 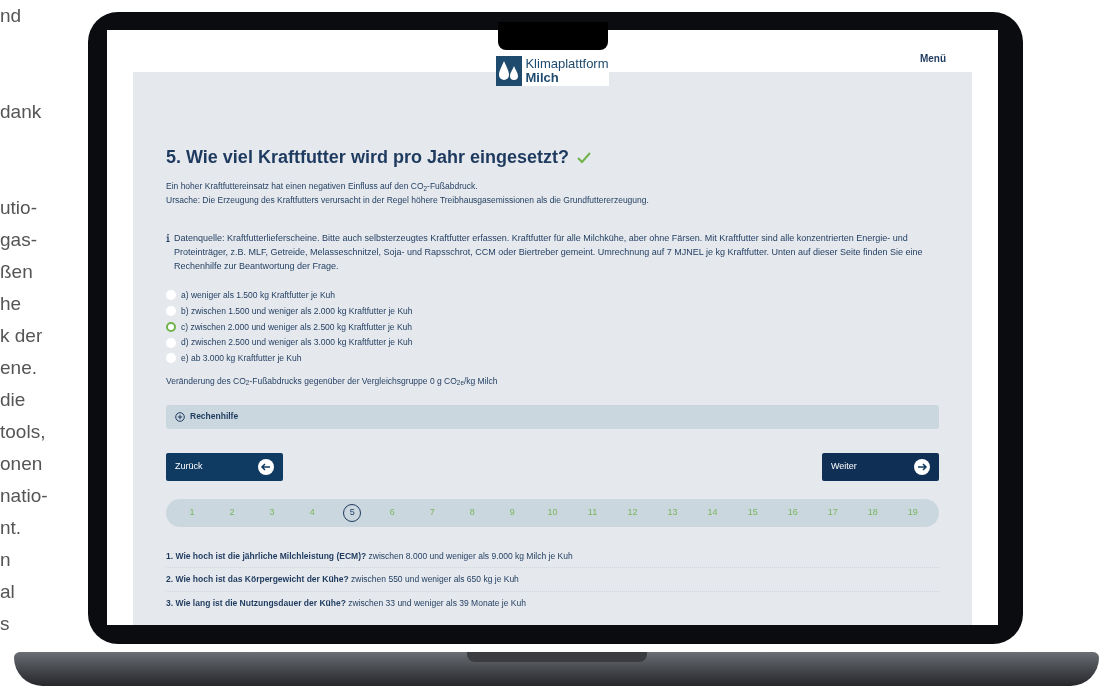 What do you see at coordinates (180, 416) in the screenshot?
I see `plus-circle-icon` at bounding box center [180, 416].